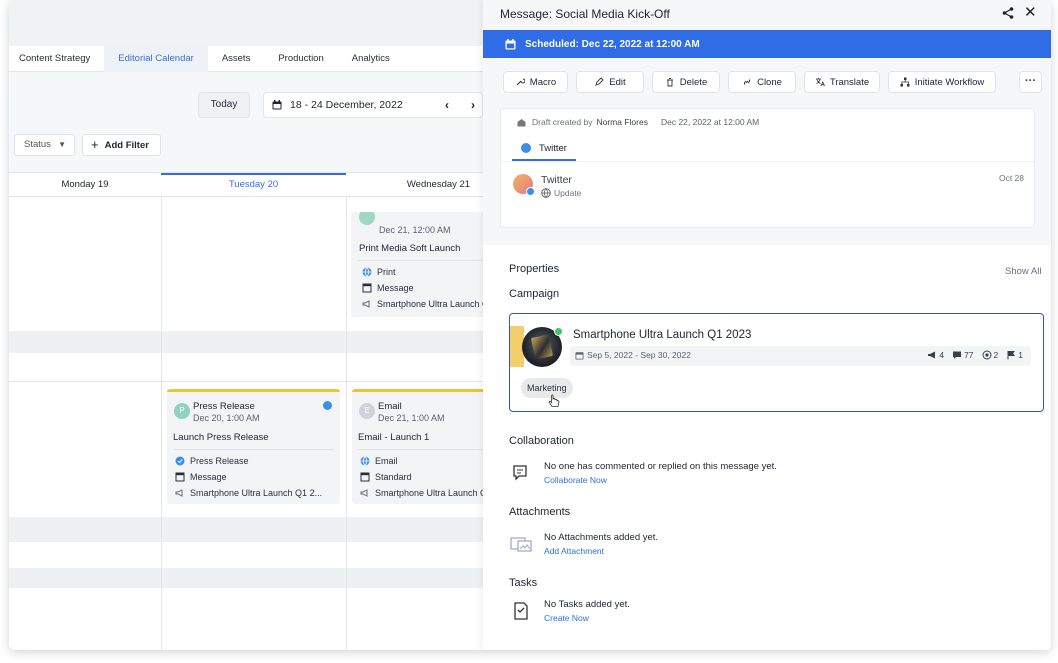 Image resolution: width=1058 pixels, height=663 pixels. I want to click on tab-analytics: Analytics, so click(371, 59).